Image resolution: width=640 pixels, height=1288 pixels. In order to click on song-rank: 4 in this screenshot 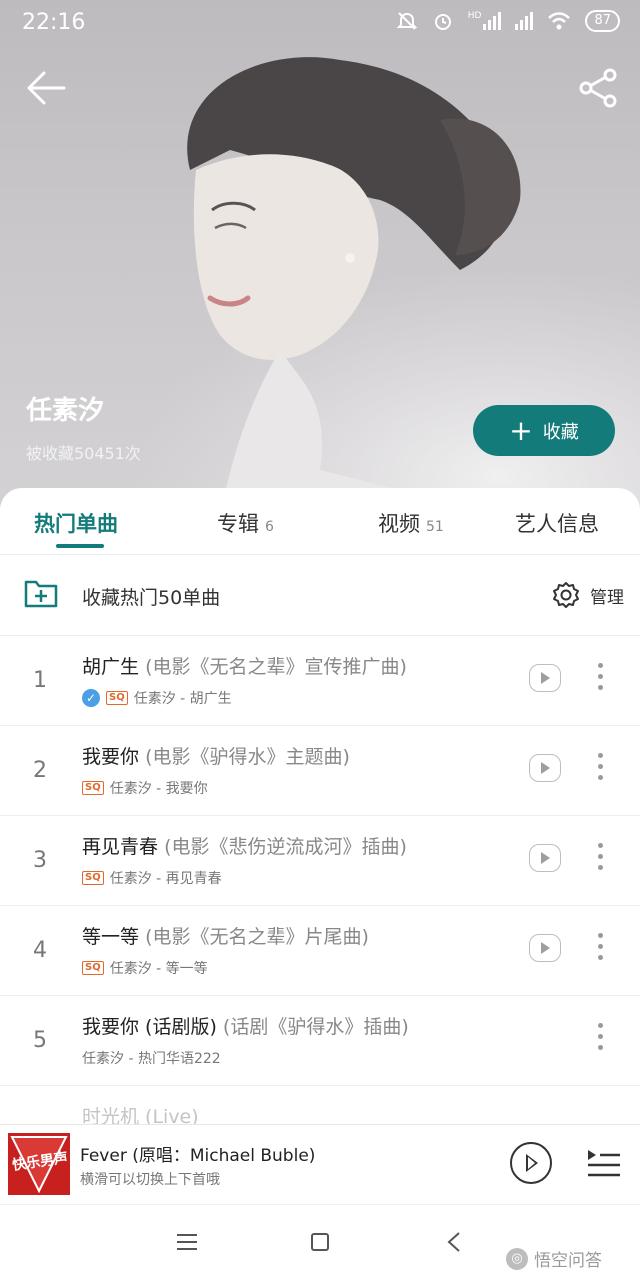, I will do `click(40, 950)`.